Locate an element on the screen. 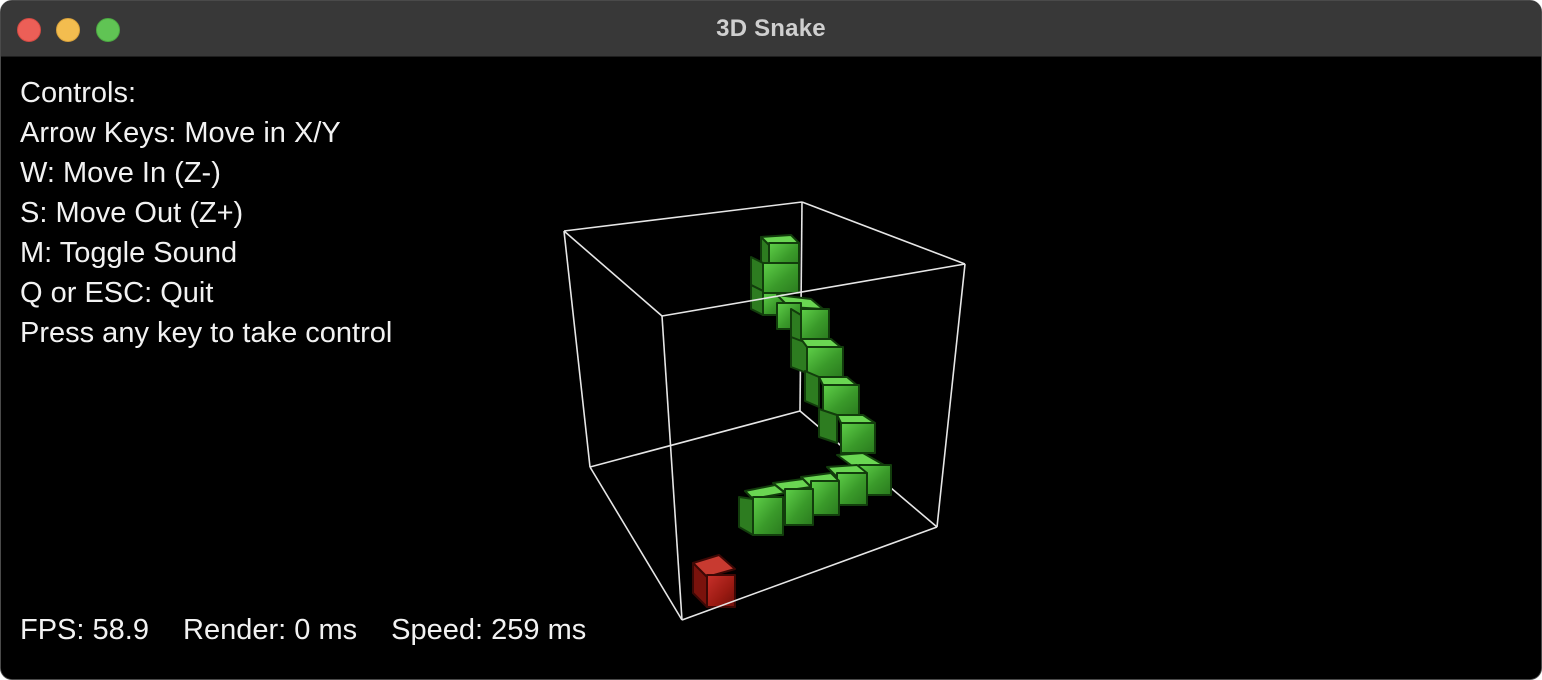  control-line: M: Toggle Sound is located at coordinates (129, 253).